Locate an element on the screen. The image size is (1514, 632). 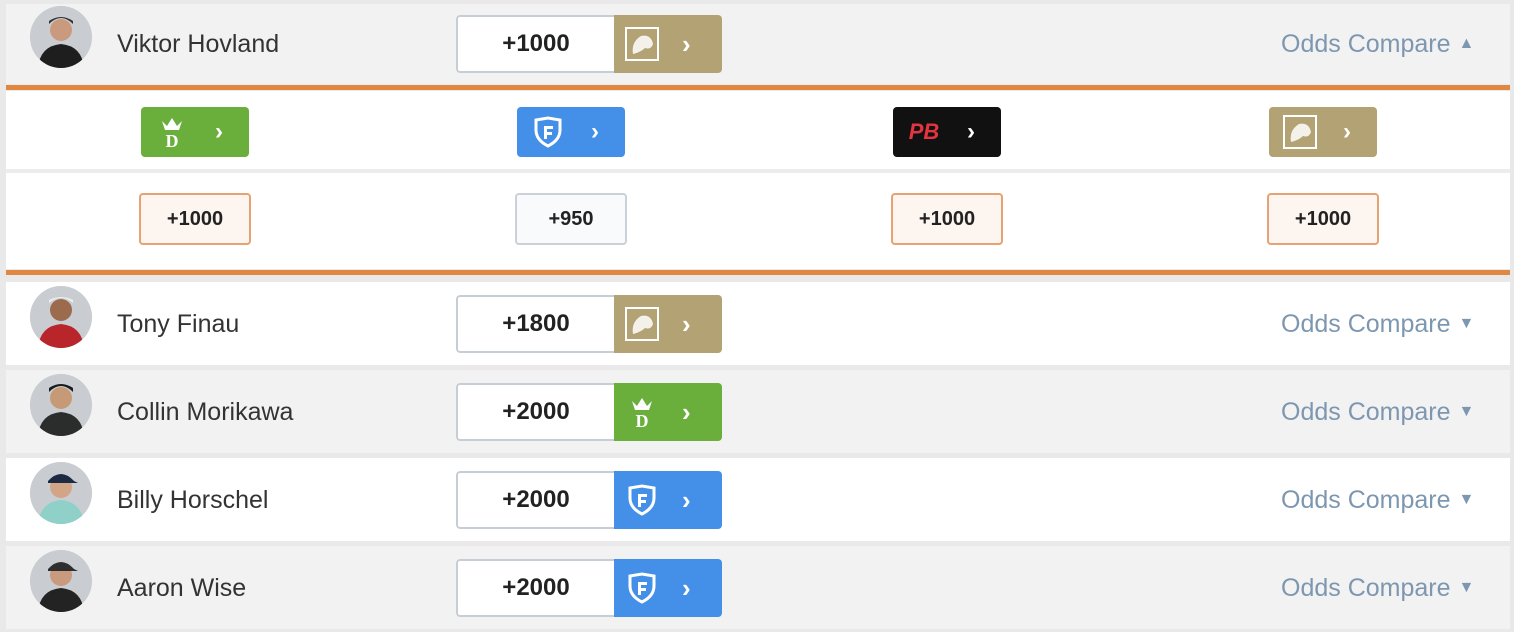
sportsbook-link: D › is located at coordinates (668, 412).